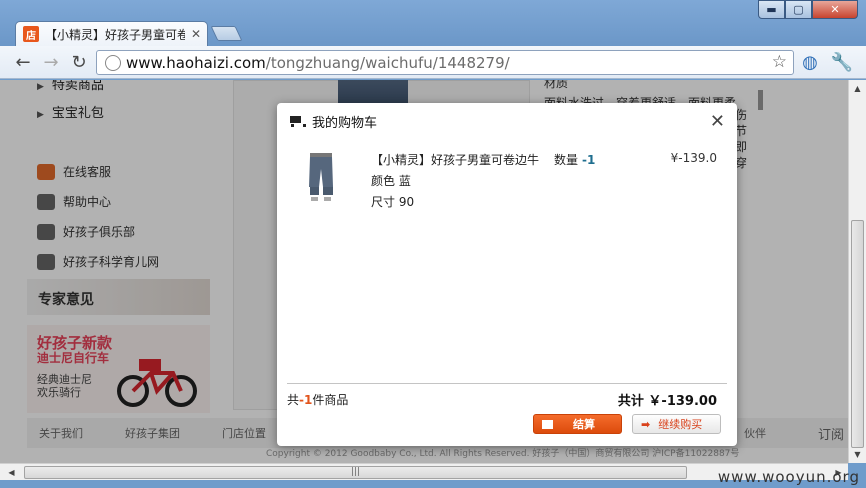  Describe the element at coordinates (318, 400) in the screenshot. I see `item-count: 共-1件商品` at that location.